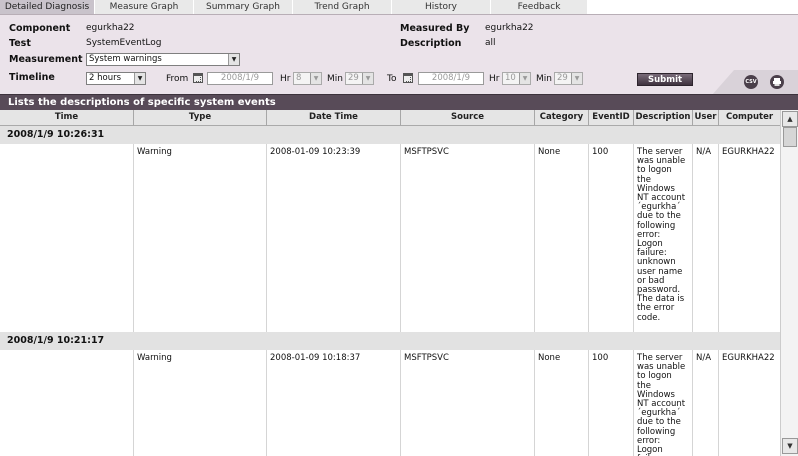  I want to click on column-header-computer: Computer, so click(749, 118).